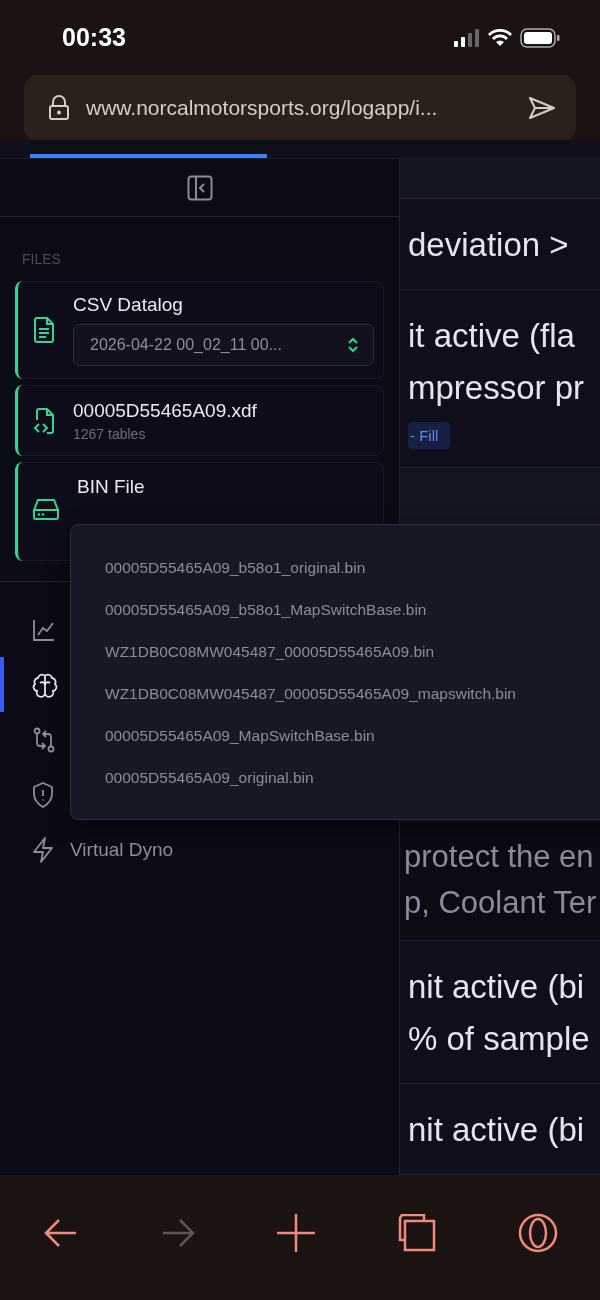 The image size is (600, 1300). Describe the element at coordinates (497, 388) in the screenshot. I see `content-text: mpressor pr` at that location.